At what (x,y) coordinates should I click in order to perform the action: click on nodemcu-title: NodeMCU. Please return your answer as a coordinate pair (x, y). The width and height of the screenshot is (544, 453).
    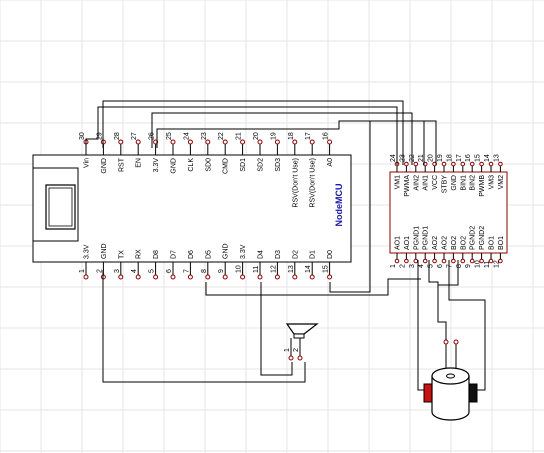
    Looking at the image, I should click on (339, 205).